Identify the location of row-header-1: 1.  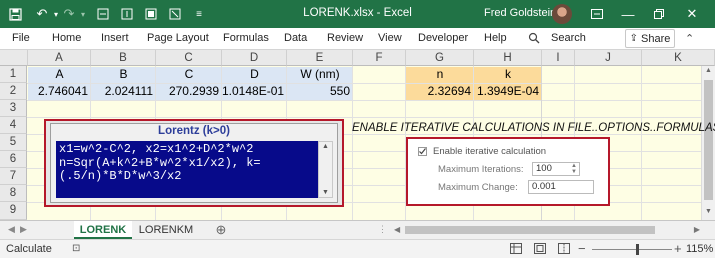
(13, 74).